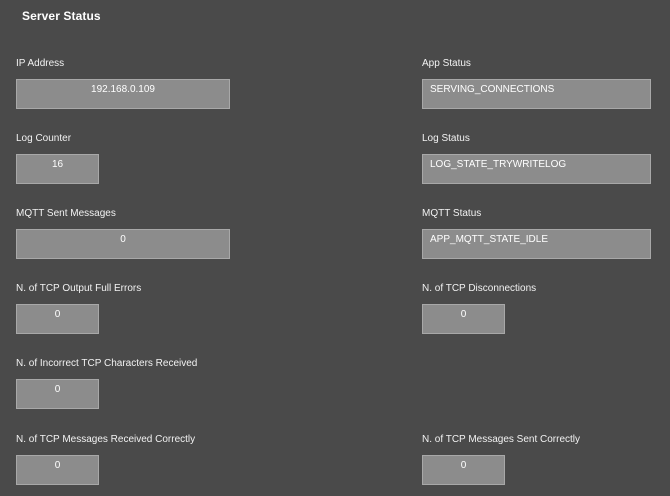  Describe the element at coordinates (536, 169) in the screenshot. I see `log-status-field: LOG_STATE_TRYWRITELOG` at that location.